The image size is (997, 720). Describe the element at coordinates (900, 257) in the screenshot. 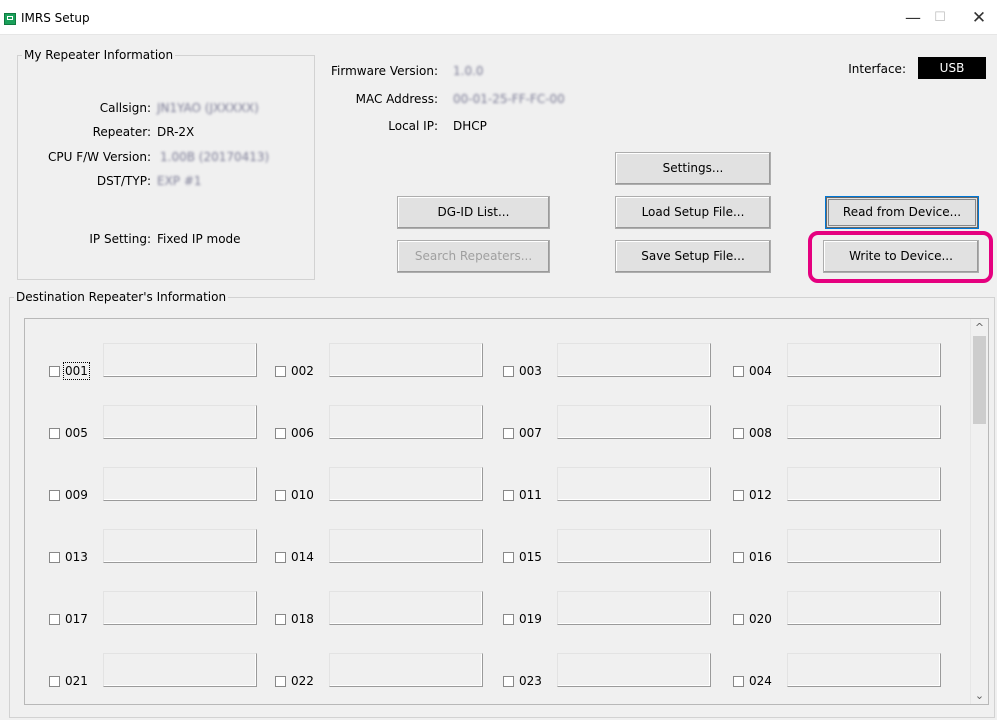

I see `write-device-highlight` at that location.